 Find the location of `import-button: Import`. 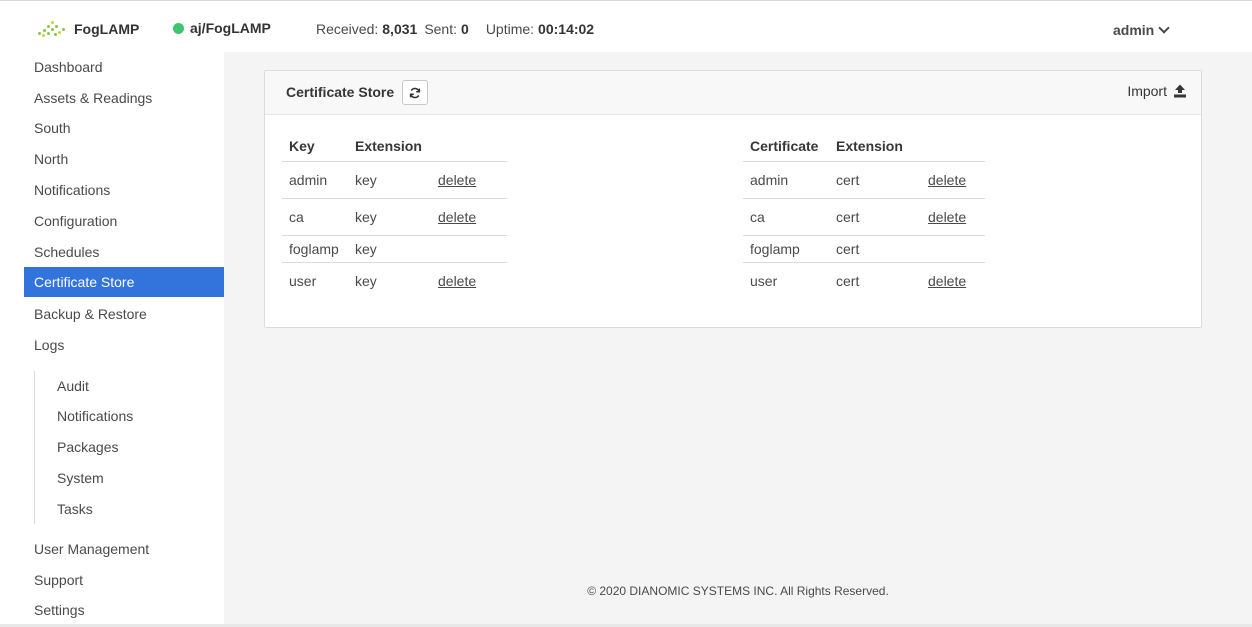

import-button: Import is located at coordinates (1157, 91).